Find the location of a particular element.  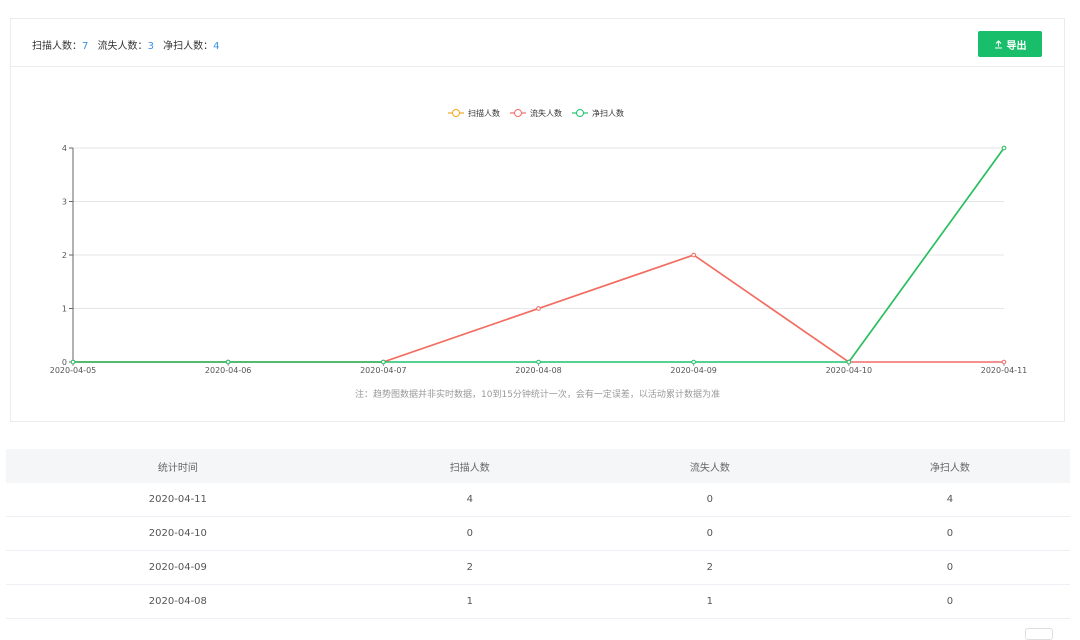

table-cell: 2020-04-11 is located at coordinates (178, 500).